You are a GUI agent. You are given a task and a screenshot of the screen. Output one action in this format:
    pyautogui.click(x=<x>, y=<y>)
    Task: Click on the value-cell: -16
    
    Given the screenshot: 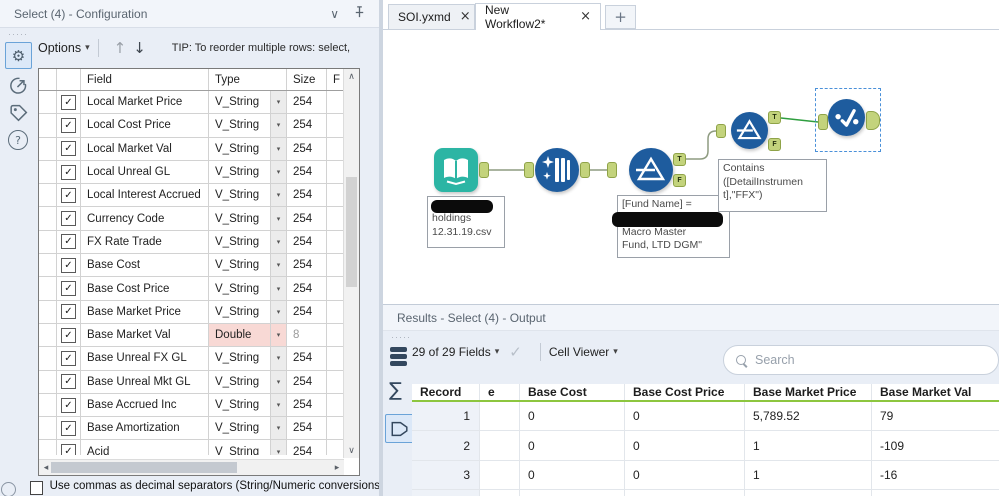 What is the action you would take?
    pyautogui.click(x=935, y=475)
    